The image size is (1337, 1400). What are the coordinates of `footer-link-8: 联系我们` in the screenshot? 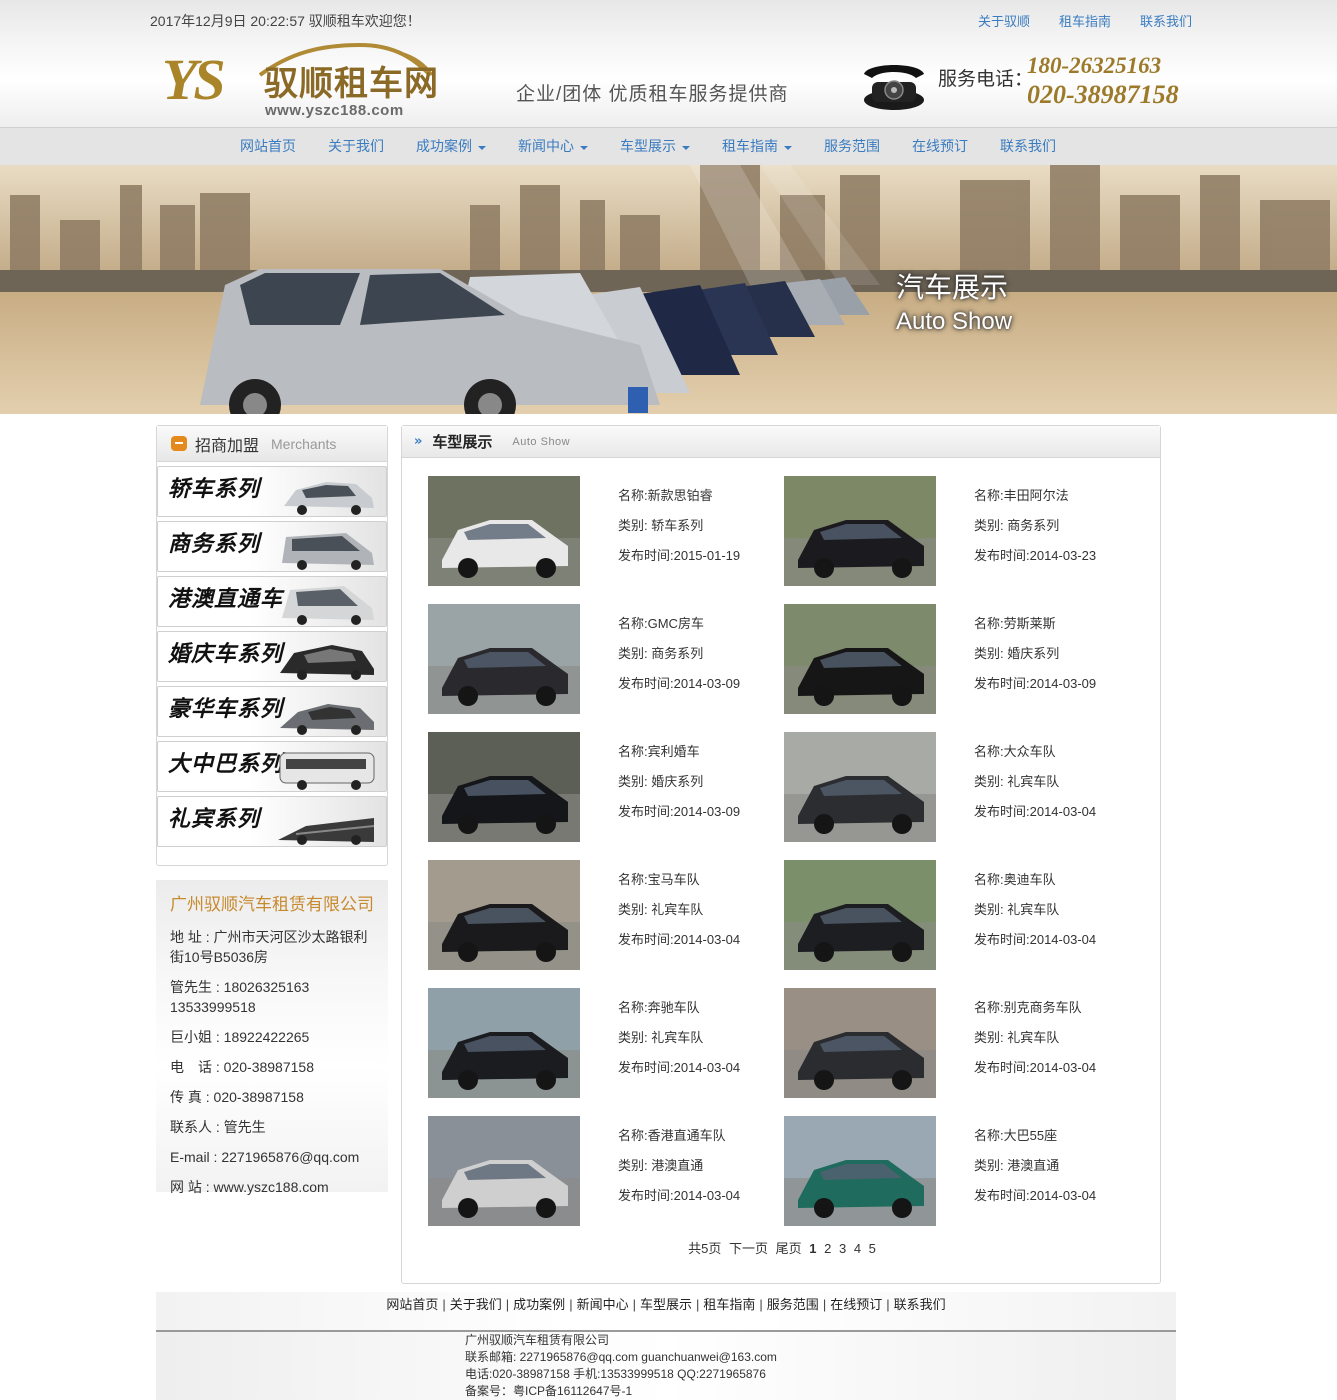 It's located at (920, 1304).